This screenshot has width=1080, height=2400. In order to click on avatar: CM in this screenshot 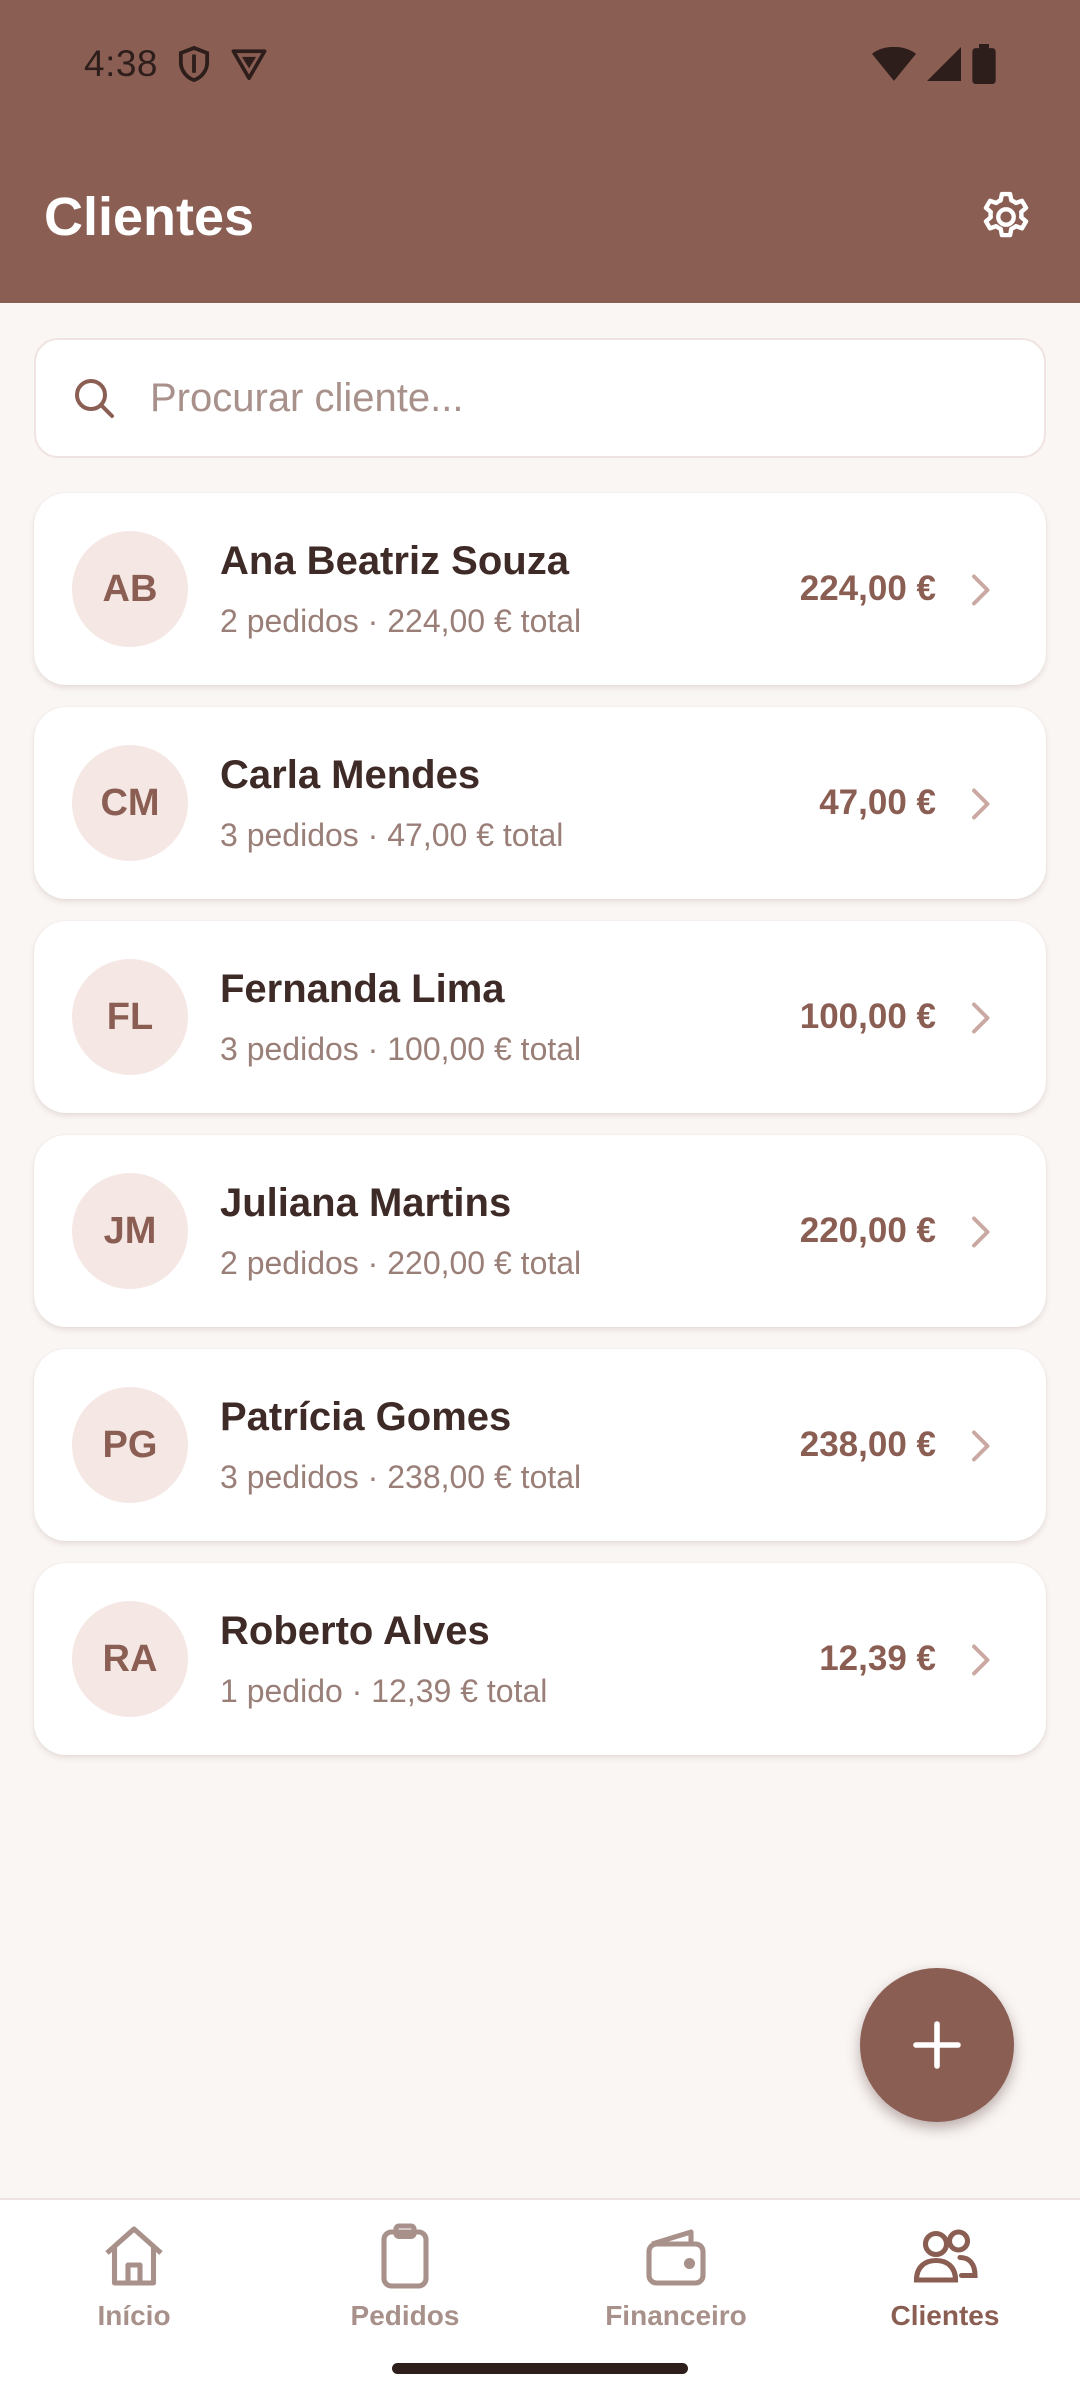, I will do `click(130, 803)`.